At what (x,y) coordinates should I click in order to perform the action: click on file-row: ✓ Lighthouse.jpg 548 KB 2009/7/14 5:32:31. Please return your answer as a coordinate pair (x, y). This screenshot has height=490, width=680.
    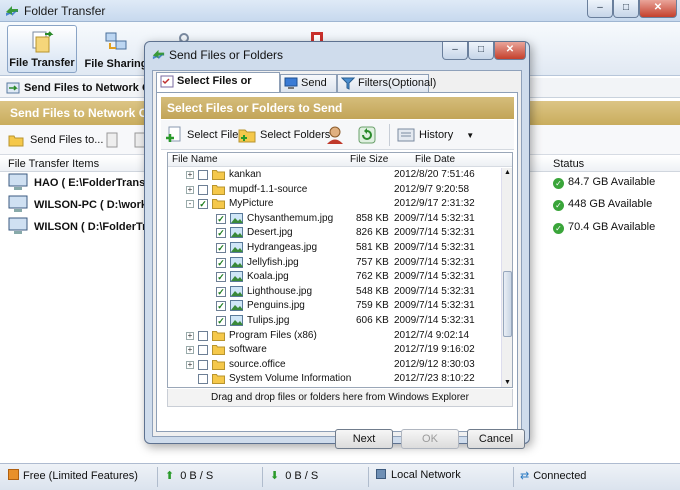
    Looking at the image, I should click on (335, 292).